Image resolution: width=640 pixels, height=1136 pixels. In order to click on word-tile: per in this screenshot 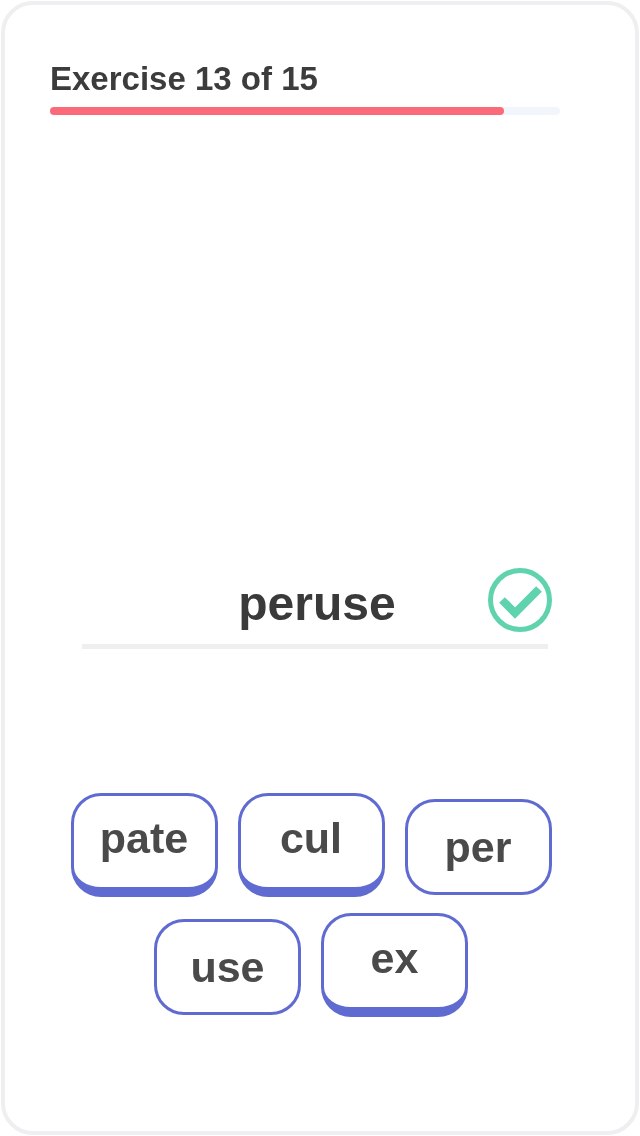, I will do `click(478, 847)`.